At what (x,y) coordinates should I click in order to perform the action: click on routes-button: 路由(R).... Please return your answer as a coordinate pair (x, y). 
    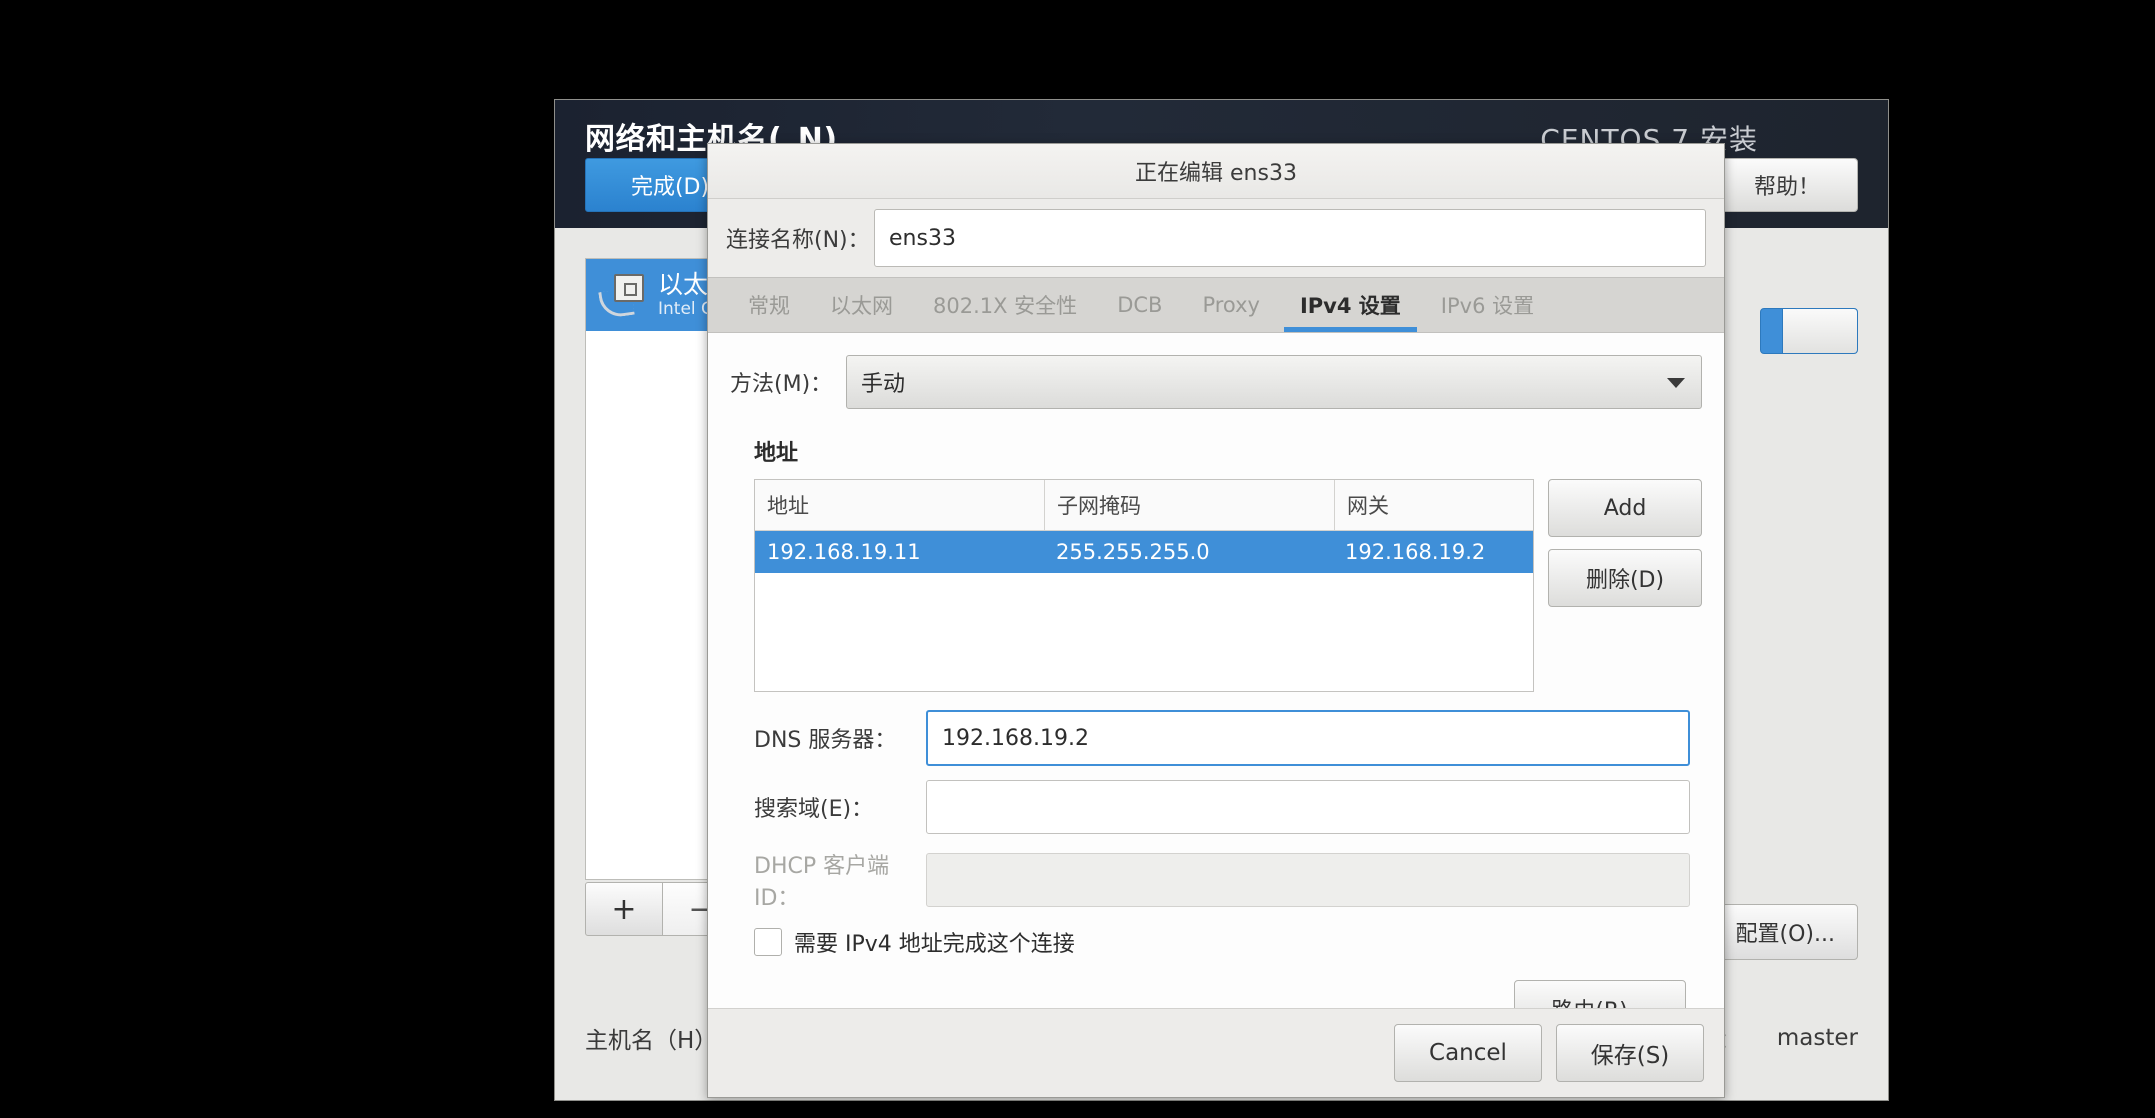
    Looking at the image, I should click on (1600, 994).